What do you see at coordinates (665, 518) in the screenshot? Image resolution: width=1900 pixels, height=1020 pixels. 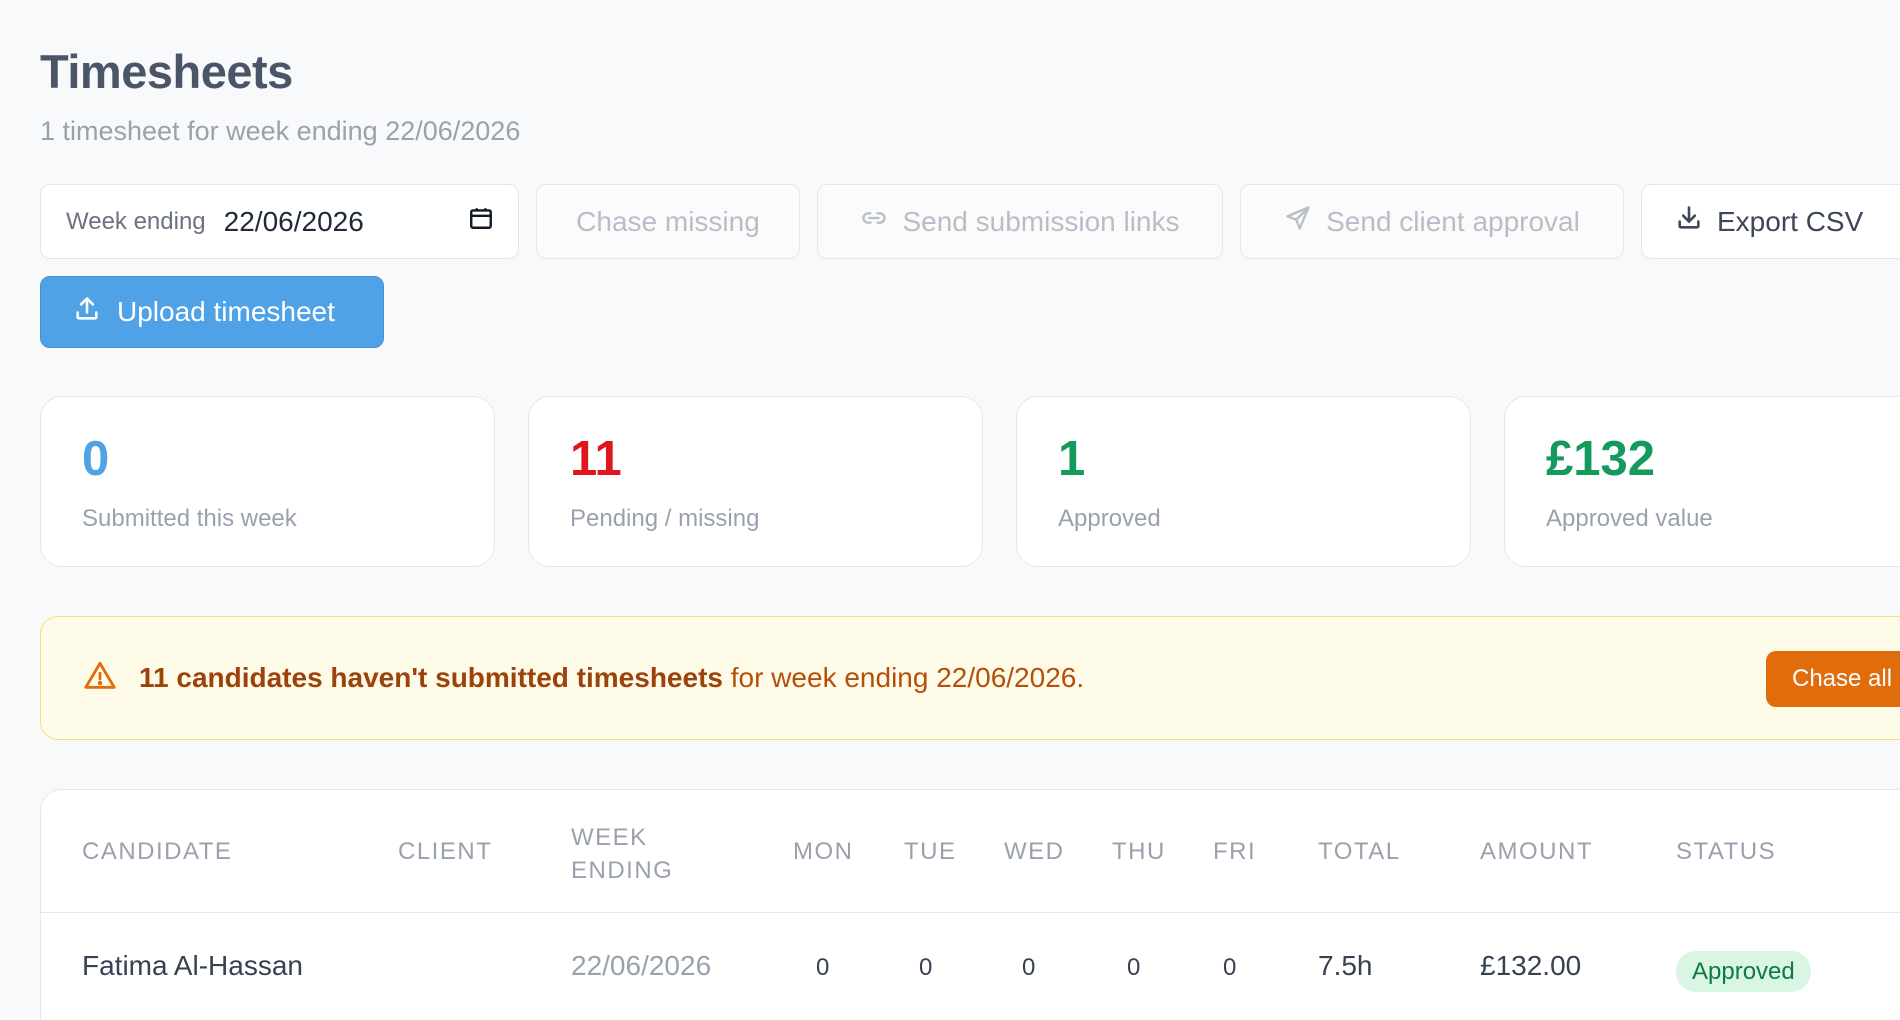 I see `stat-label: Pending / missing` at bounding box center [665, 518].